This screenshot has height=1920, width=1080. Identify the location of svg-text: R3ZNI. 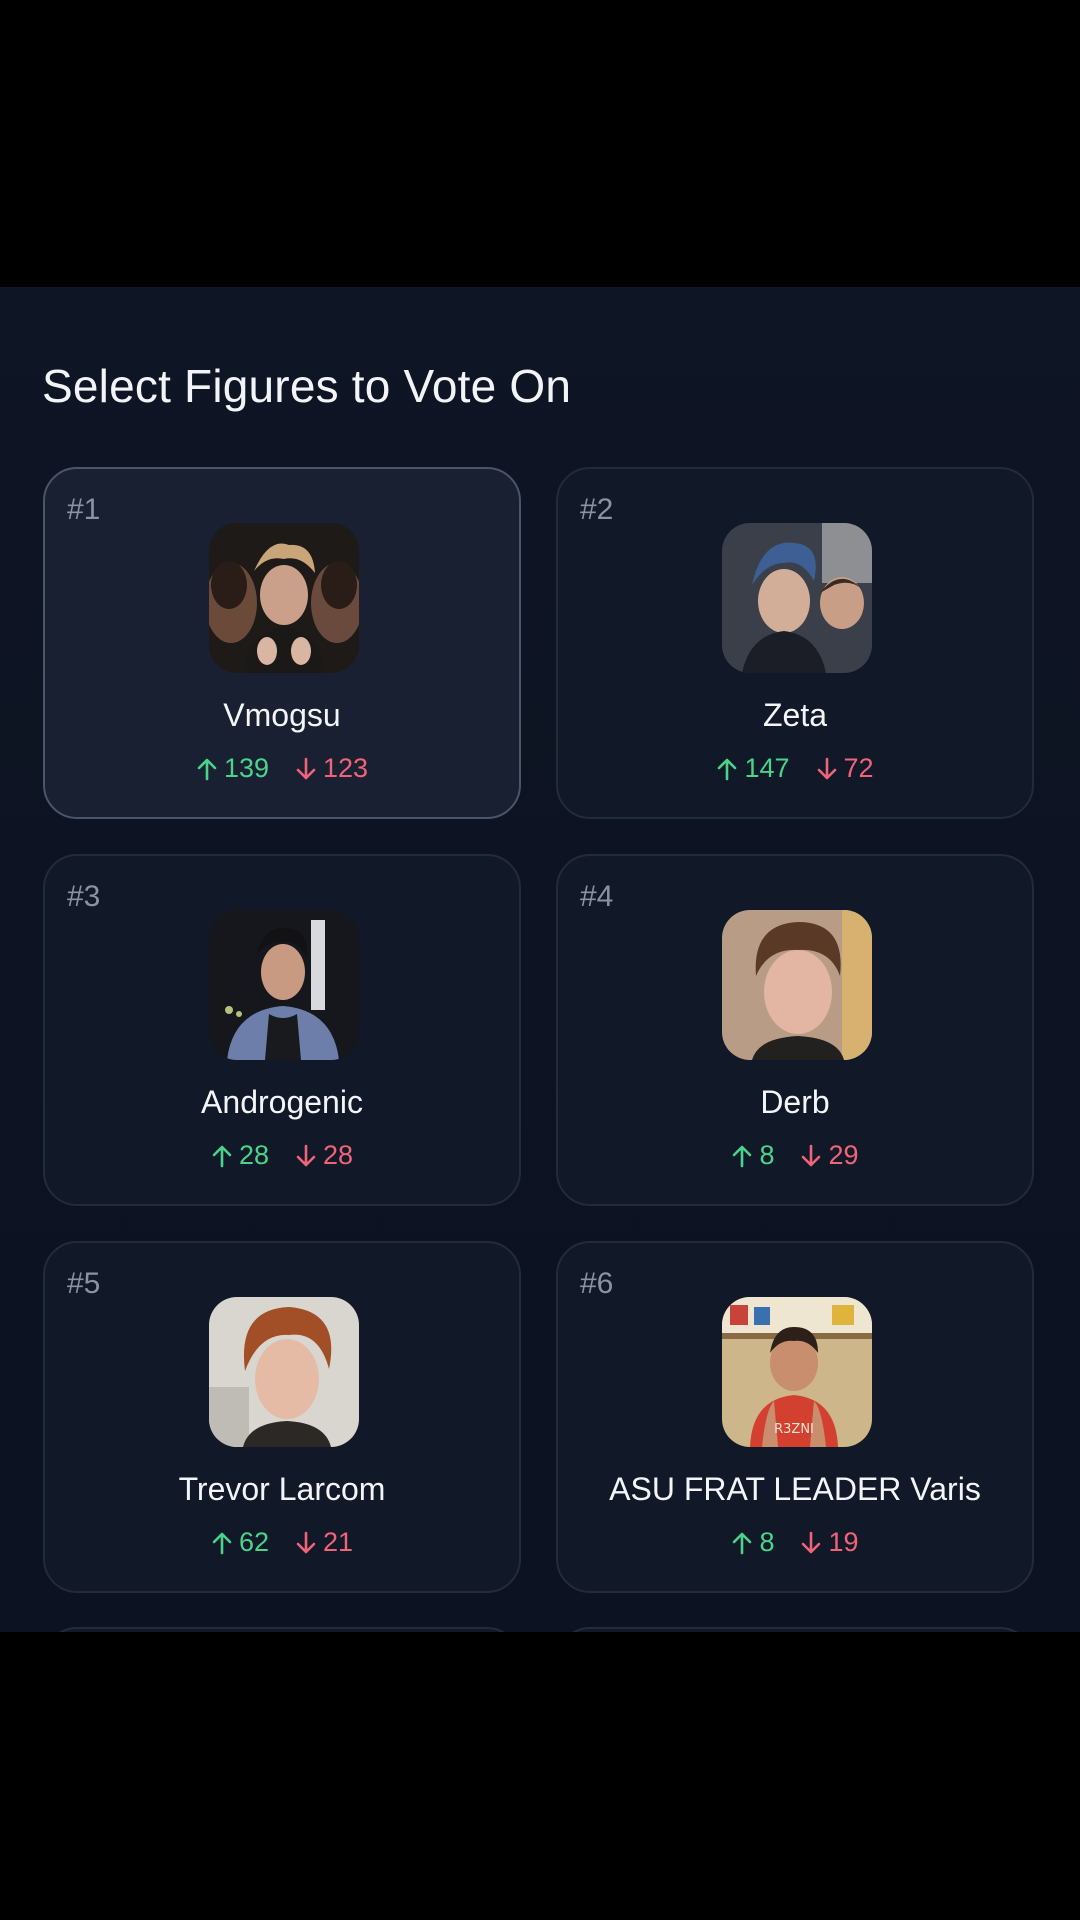
(794, 1429).